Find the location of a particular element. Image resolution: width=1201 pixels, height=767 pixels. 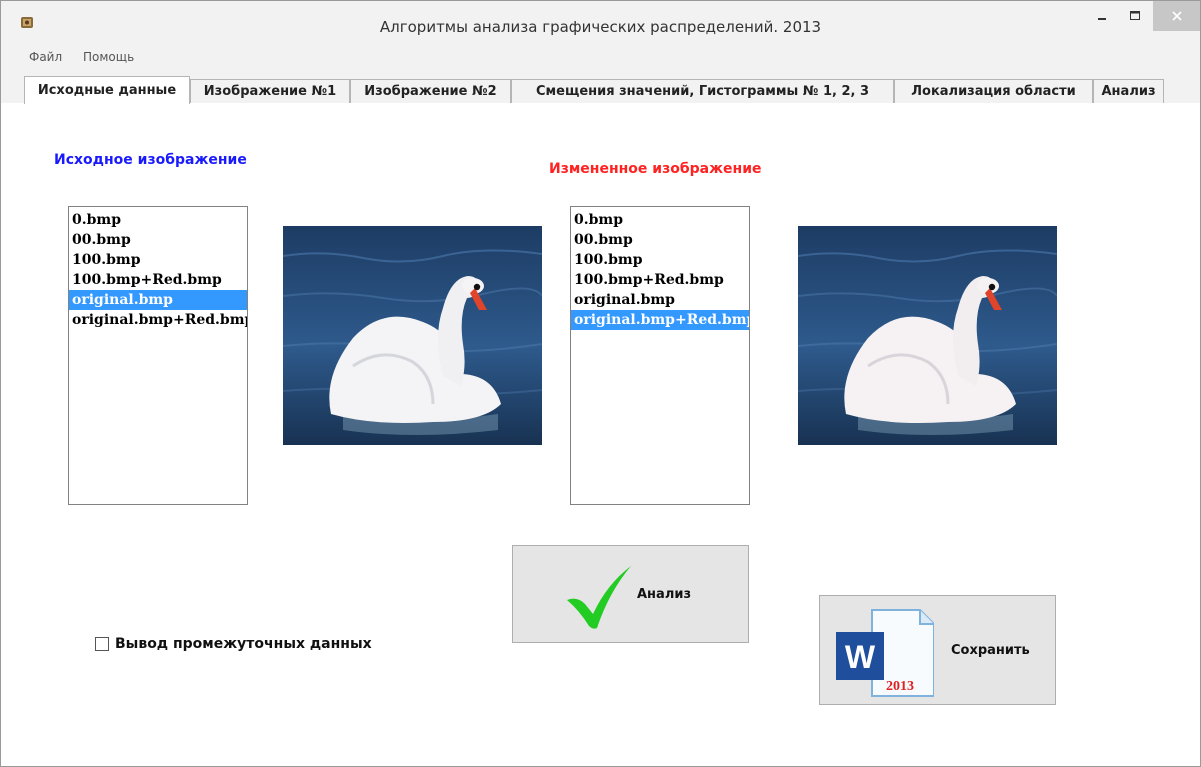

tab-image-1: Изображение №1 is located at coordinates (270, 91).